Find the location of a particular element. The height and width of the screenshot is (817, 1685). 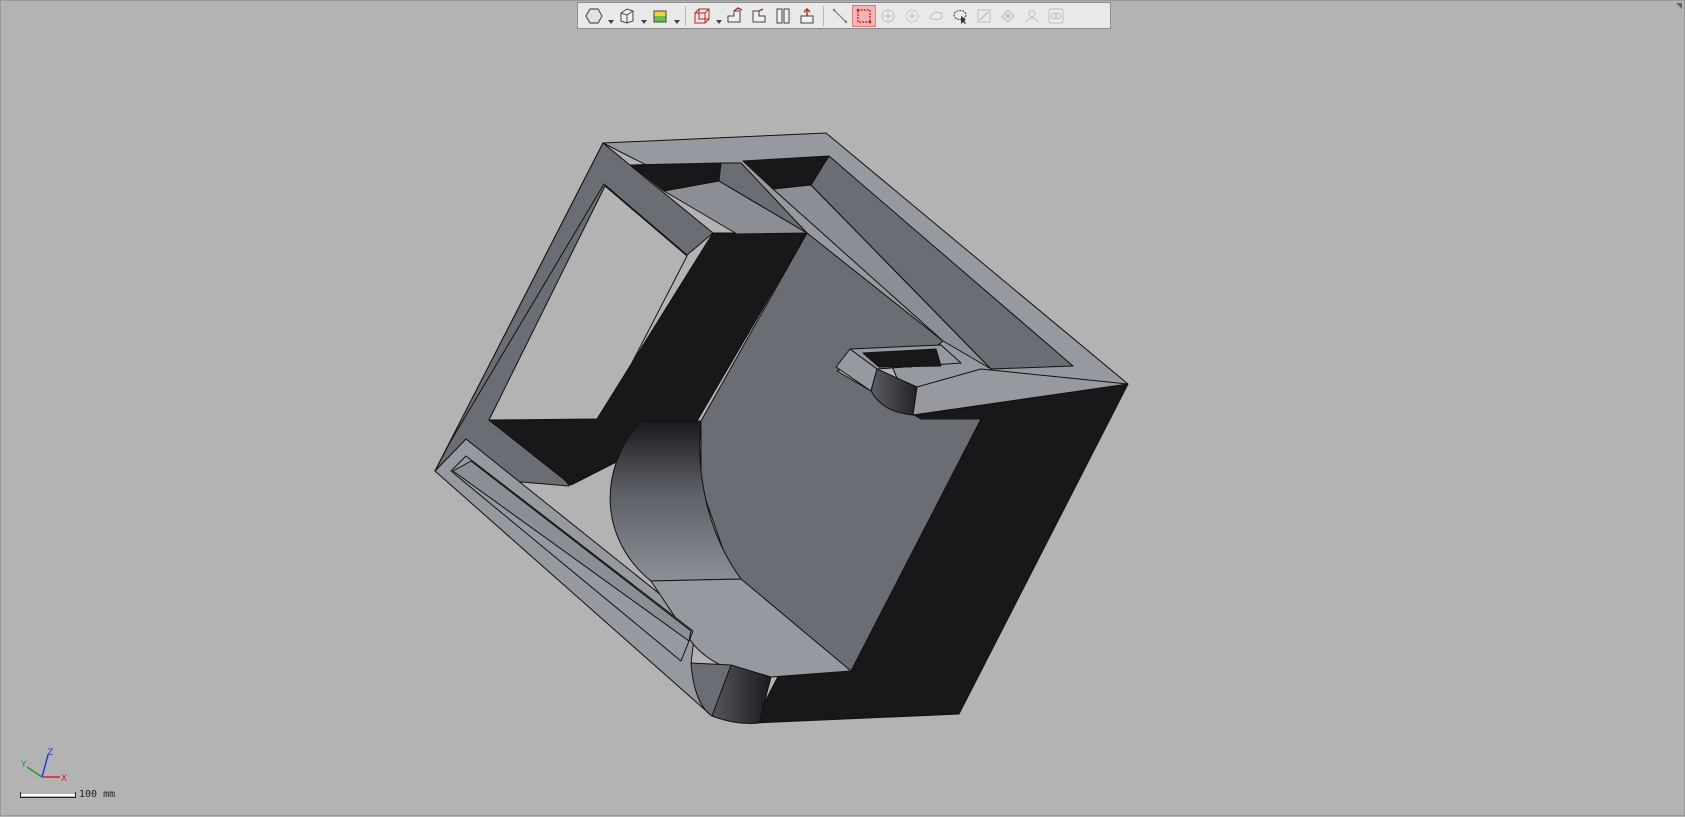

measure-distance-icon is located at coordinates (840, 15).